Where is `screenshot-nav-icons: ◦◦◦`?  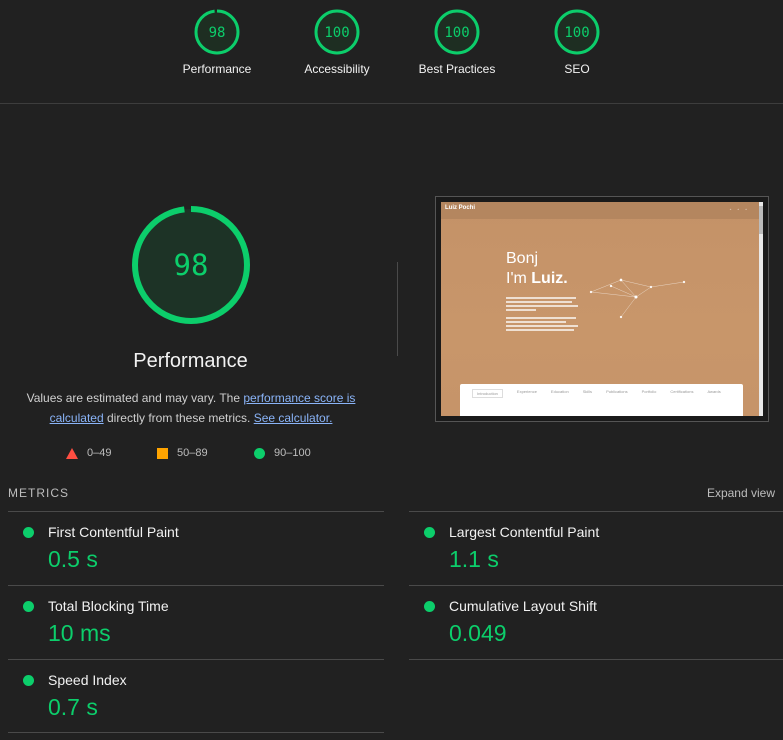 screenshot-nav-icons: ◦◦◦ is located at coordinates (741, 210).